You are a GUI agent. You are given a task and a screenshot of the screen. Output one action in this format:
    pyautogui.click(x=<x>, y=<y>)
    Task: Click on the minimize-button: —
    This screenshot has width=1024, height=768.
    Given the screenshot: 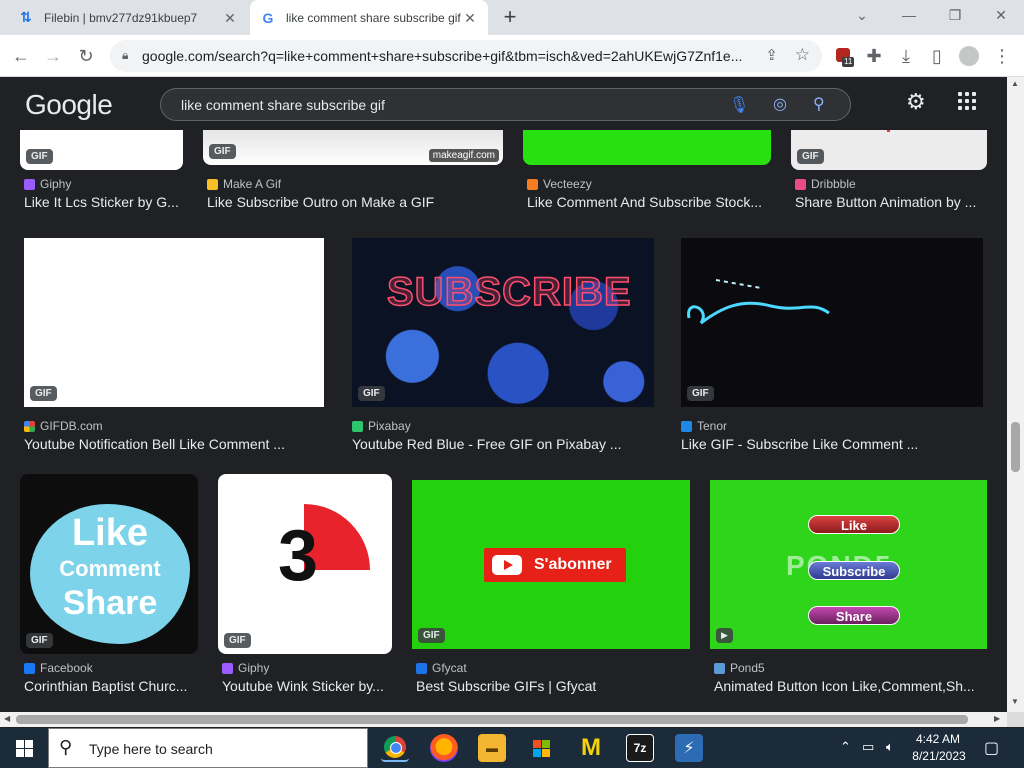 What is the action you would take?
    pyautogui.click(x=909, y=15)
    